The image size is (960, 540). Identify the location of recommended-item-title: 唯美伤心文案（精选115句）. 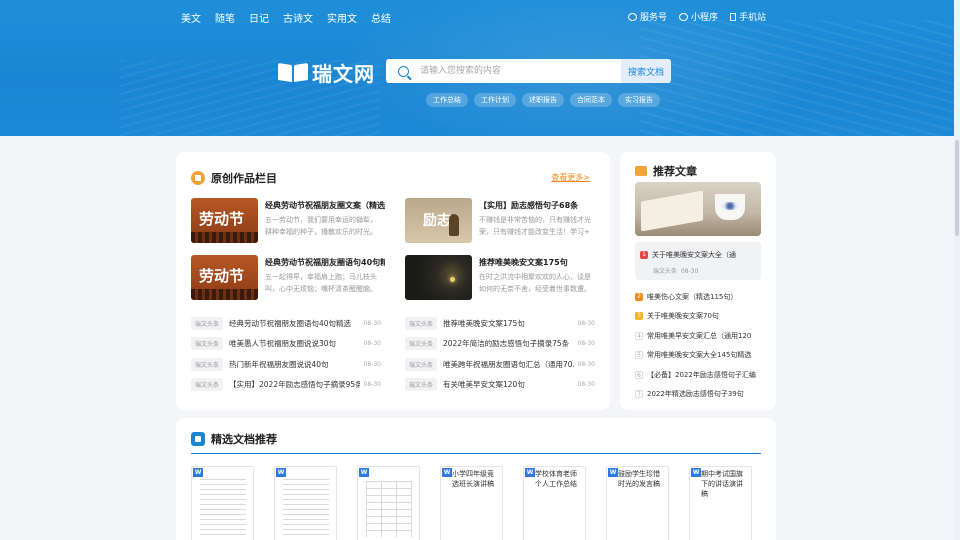
(692, 296).